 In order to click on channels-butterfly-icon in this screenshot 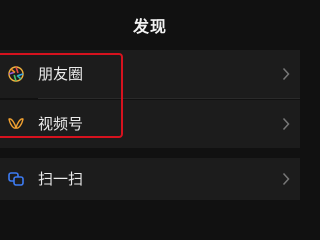, I will do `click(16, 123)`.